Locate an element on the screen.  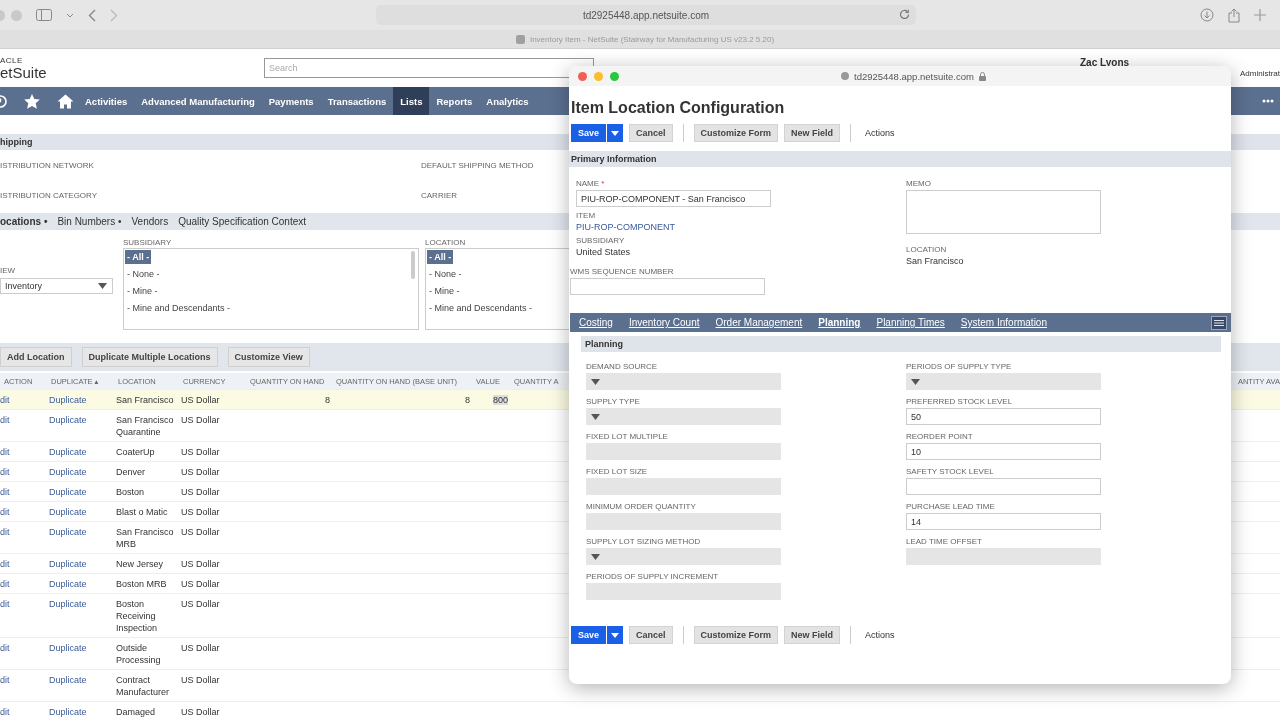
field-label: DEFAULT SHIPPING METHOD is located at coordinates (477, 165).